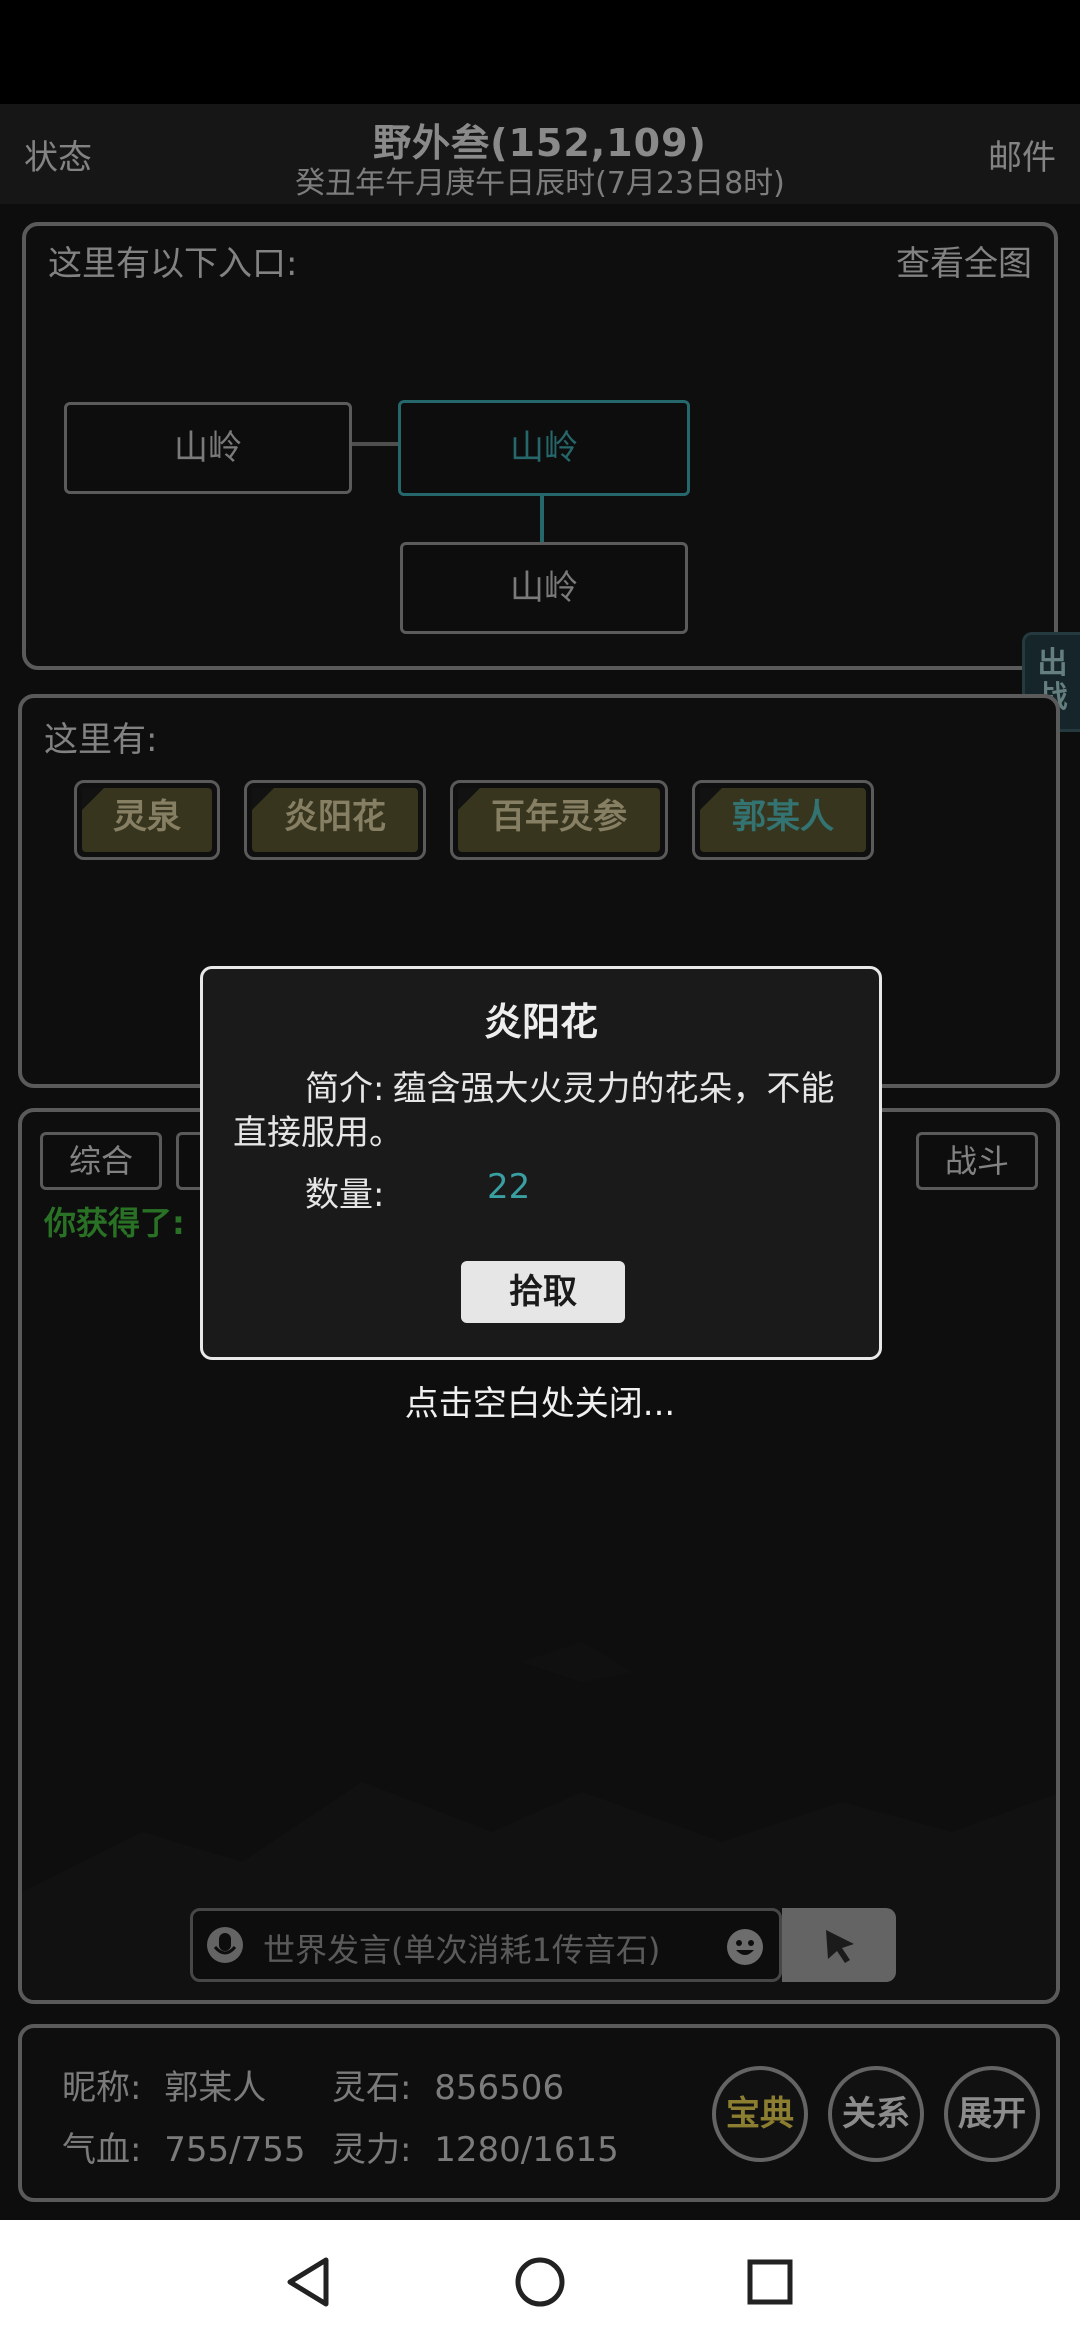 Image resolution: width=1080 pixels, height=2340 pixels. I want to click on modal-description: 简介: 蕴含强大火灵力的花朵，不能直接服用。, so click(543, 1111).